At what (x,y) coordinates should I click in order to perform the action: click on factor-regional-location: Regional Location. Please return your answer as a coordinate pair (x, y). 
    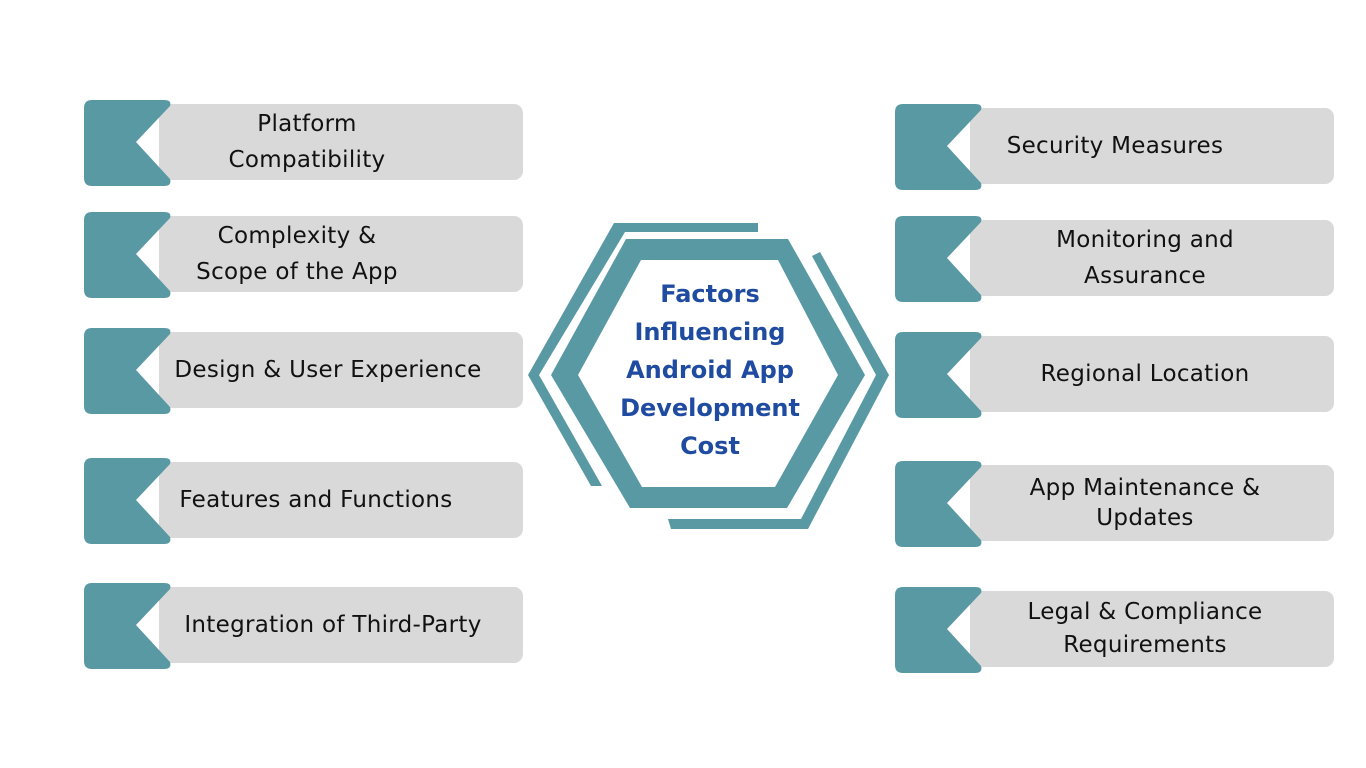
    Looking at the image, I should click on (1115, 375).